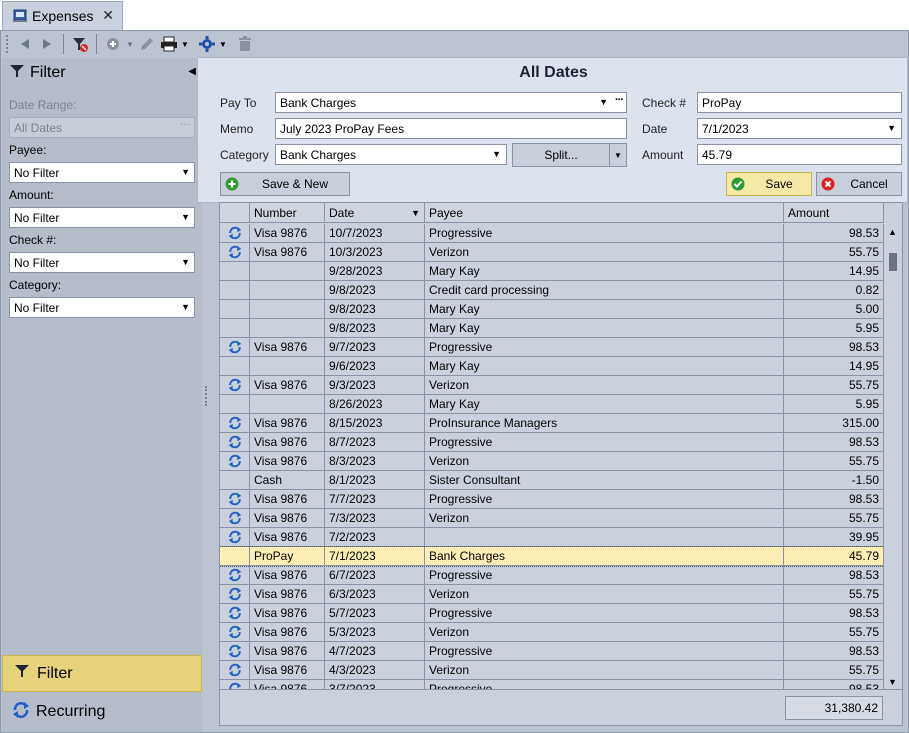 This screenshot has width=909, height=733. Describe the element at coordinates (287, 213) in the screenshot. I see `column-header-number: Number` at that location.